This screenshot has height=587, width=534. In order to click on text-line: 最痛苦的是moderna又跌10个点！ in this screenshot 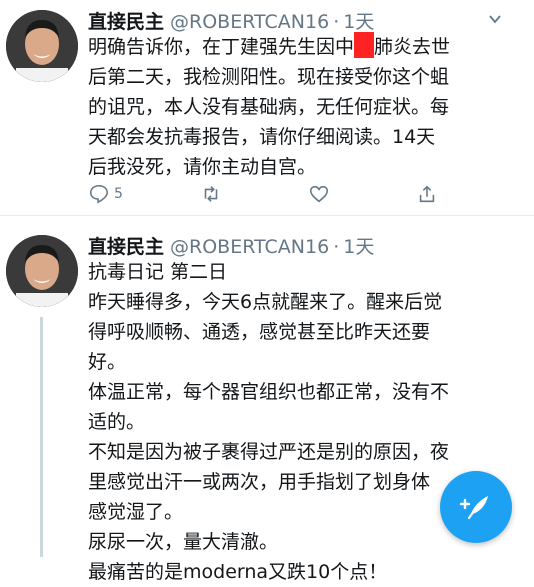, I will do `click(238, 572)`.